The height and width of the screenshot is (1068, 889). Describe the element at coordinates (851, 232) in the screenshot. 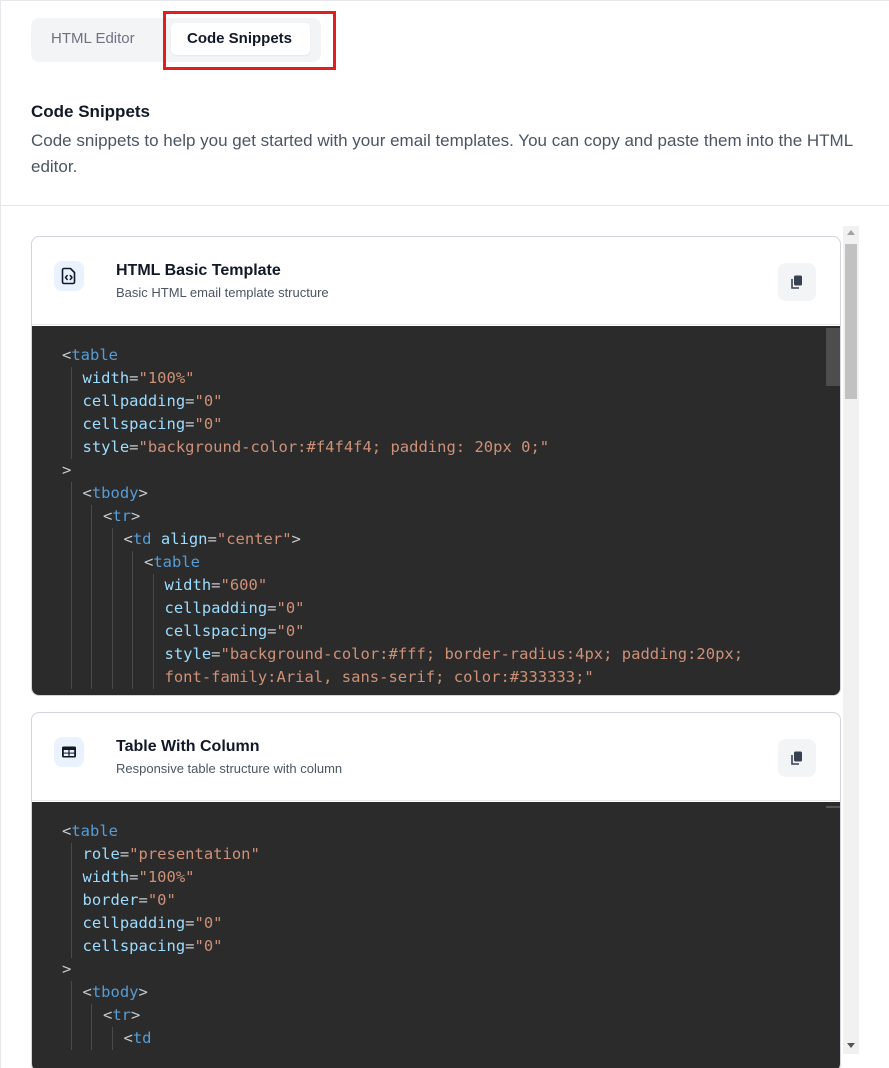

I see `scroll-up-icon` at that location.